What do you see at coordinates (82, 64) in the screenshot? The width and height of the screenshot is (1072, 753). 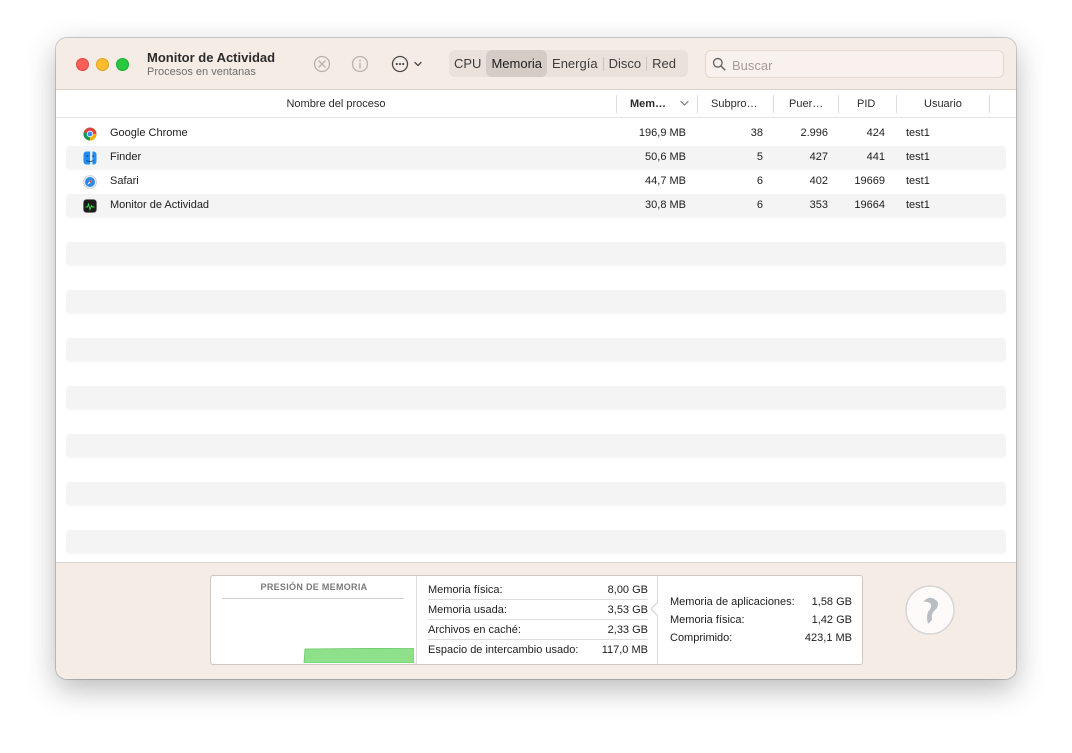 I see `close-window-button` at bounding box center [82, 64].